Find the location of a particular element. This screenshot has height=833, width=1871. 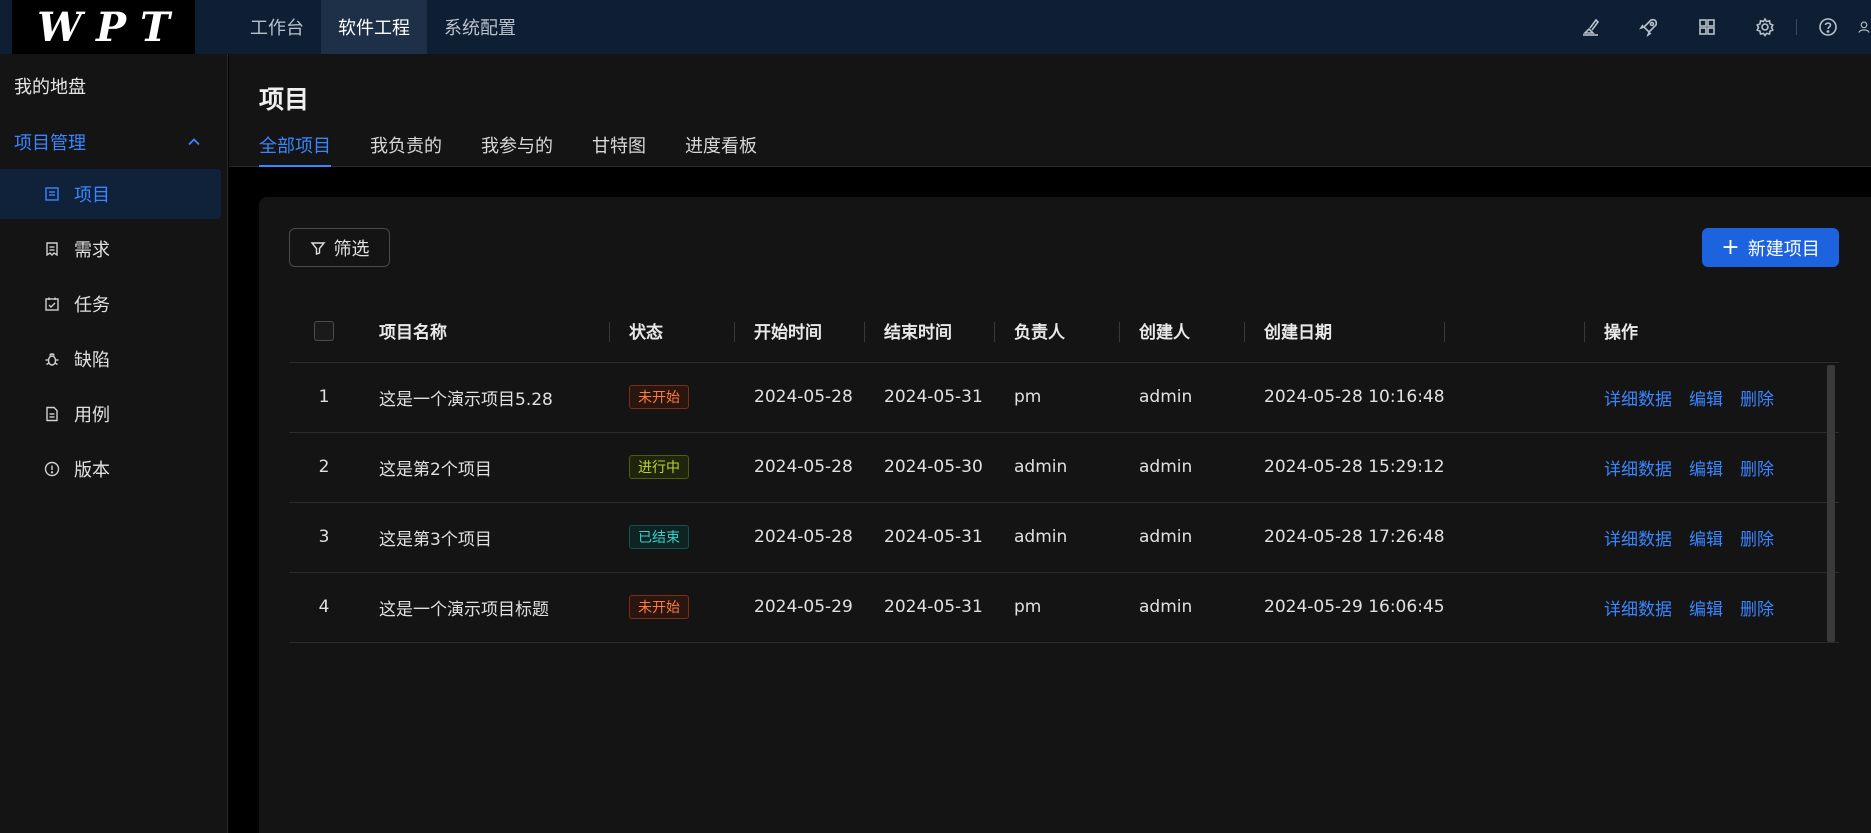

row-index: 1 is located at coordinates (324, 397).